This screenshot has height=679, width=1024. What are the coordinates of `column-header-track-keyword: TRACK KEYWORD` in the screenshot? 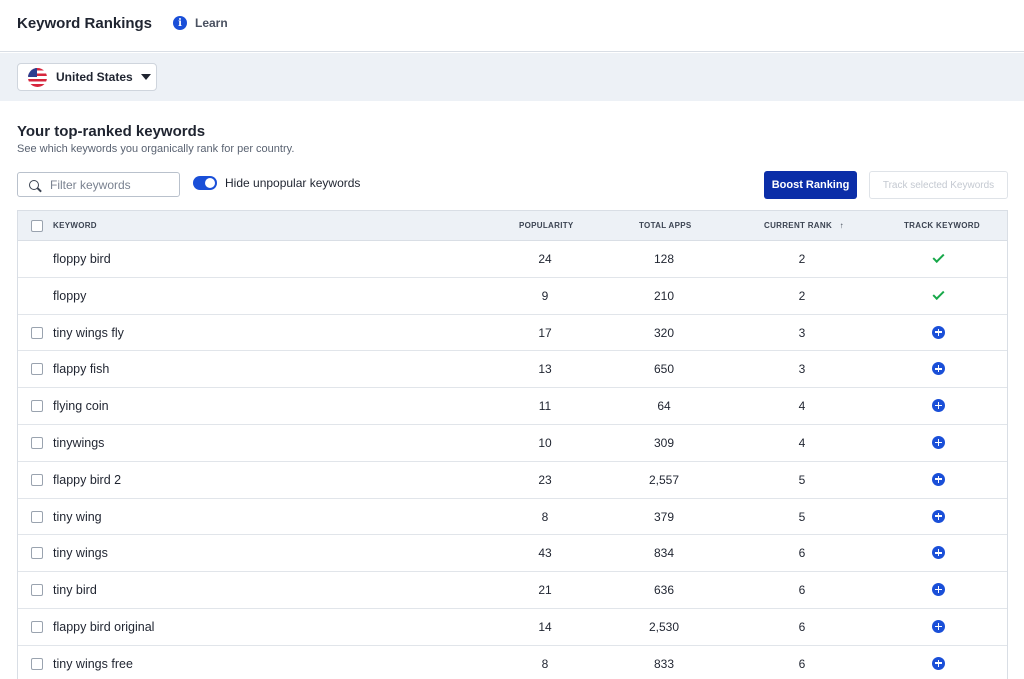 It's located at (942, 225).